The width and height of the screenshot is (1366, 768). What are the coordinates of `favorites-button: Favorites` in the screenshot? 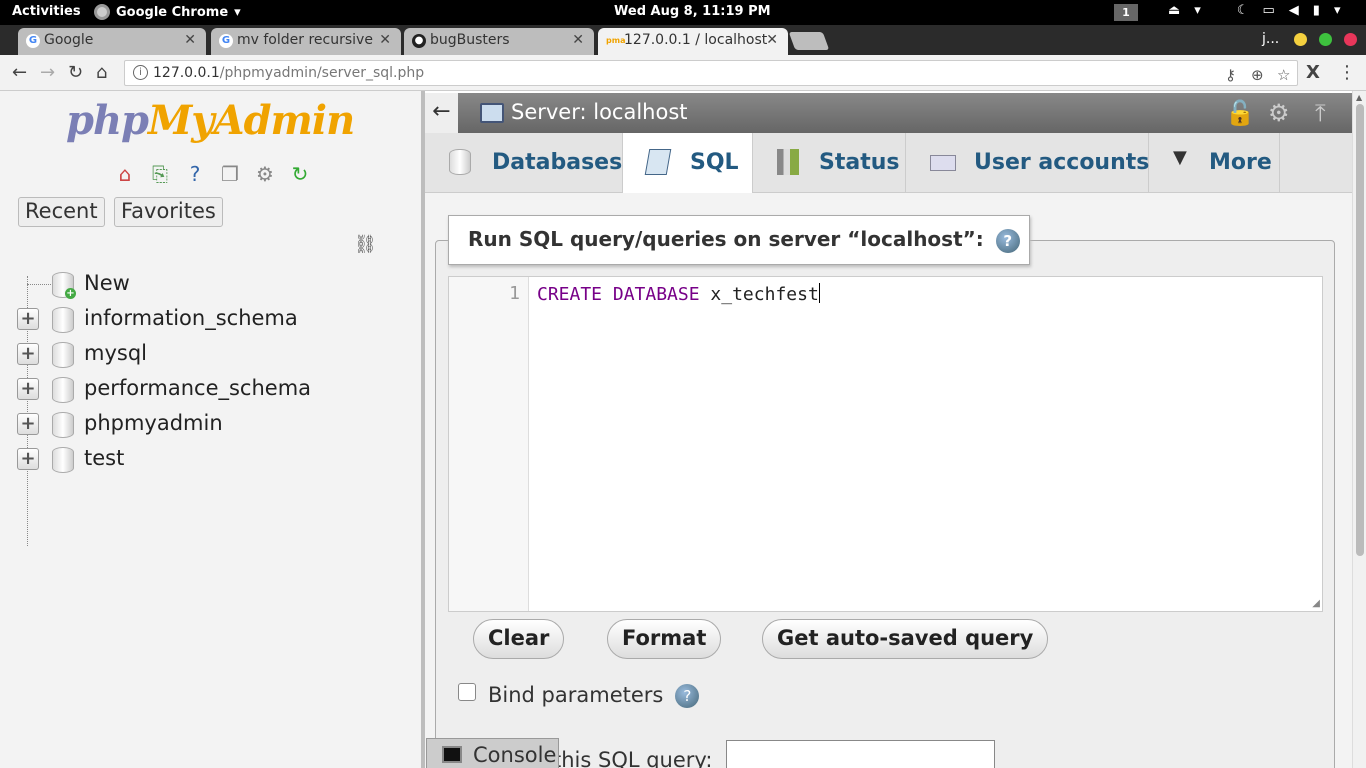 It's located at (168, 212).